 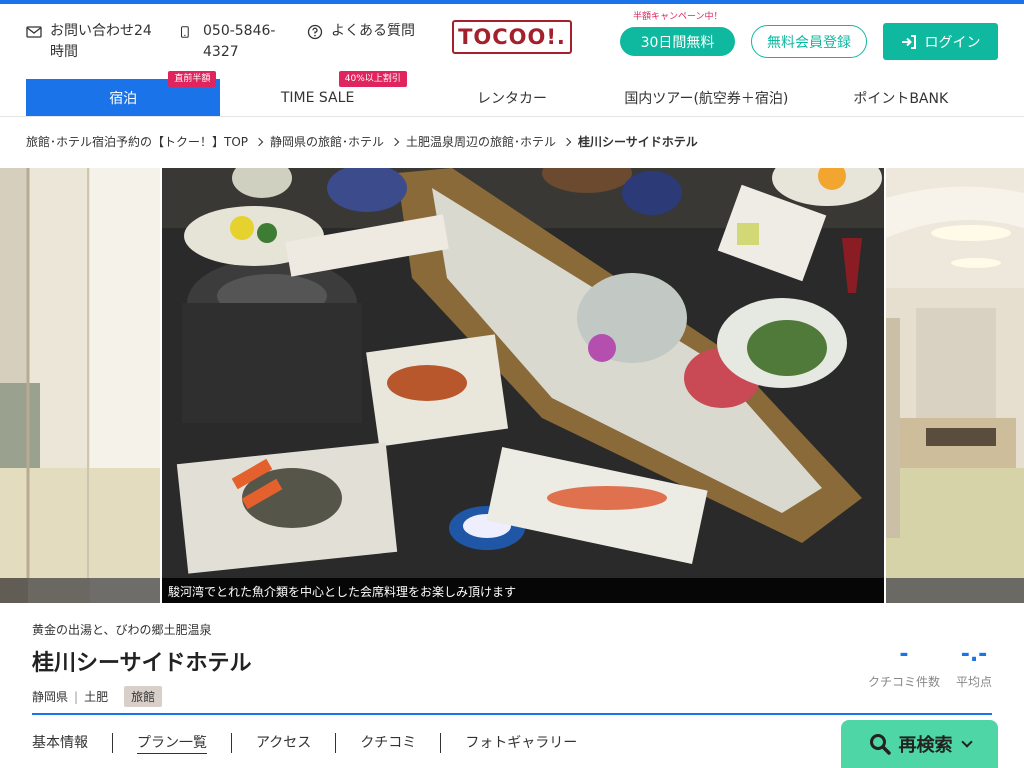 I want to click on nav-item-stay: 宿泊 直前半額, so click(x=123, y=93).